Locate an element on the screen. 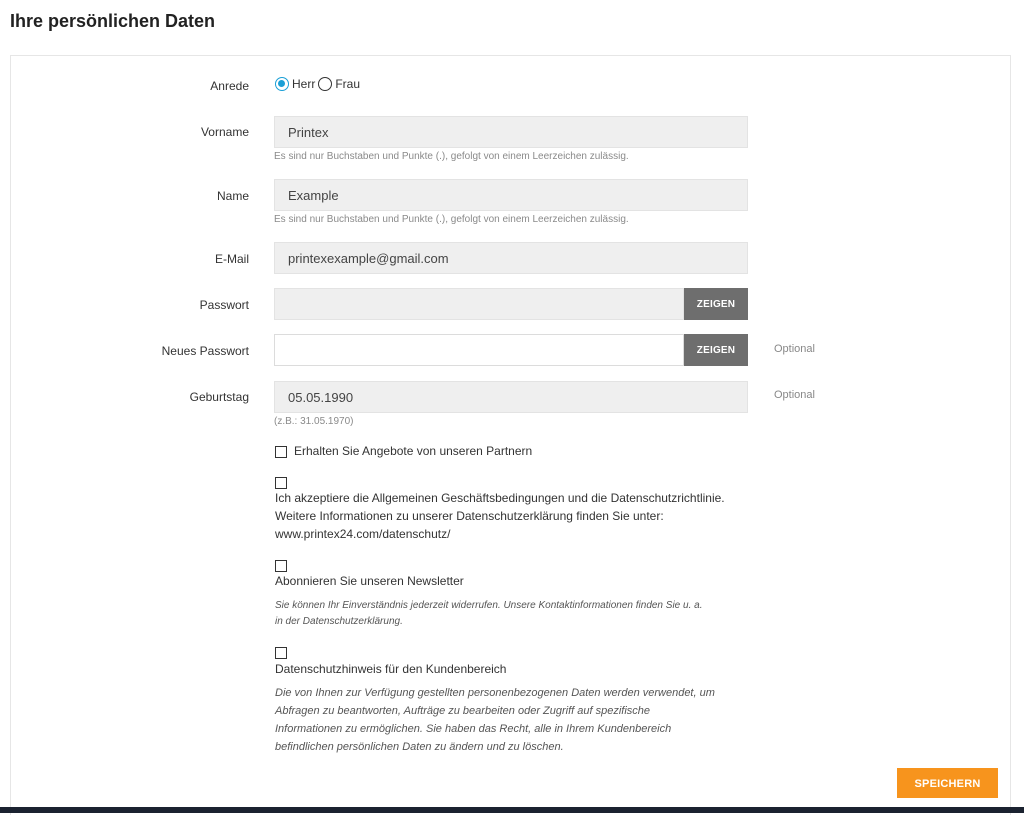 The width and height of the screenshot is (1024, 815). new-password-label: Neues Passwort is located at coordinates (205, 351).